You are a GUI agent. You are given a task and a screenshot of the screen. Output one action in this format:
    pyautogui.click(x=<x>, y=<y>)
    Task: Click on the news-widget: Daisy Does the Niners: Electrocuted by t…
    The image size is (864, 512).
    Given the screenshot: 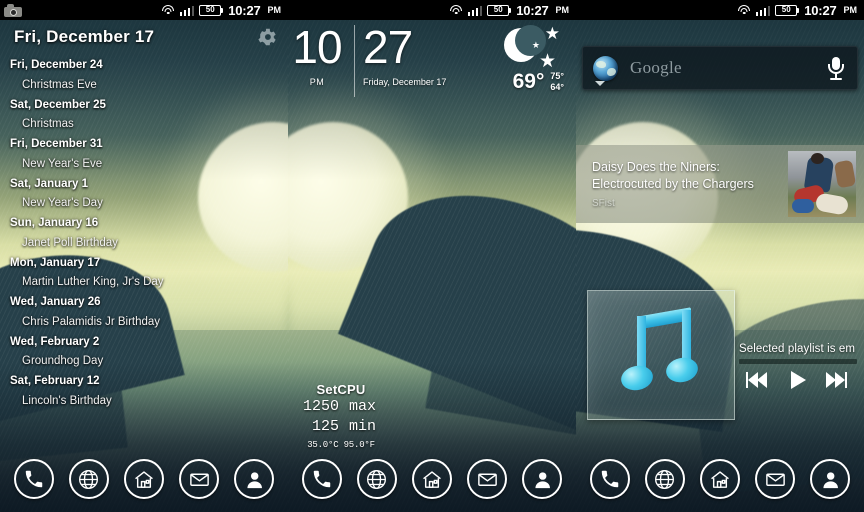 What is the action you would take?
    pyautogui.click(x=720, y=184)
    